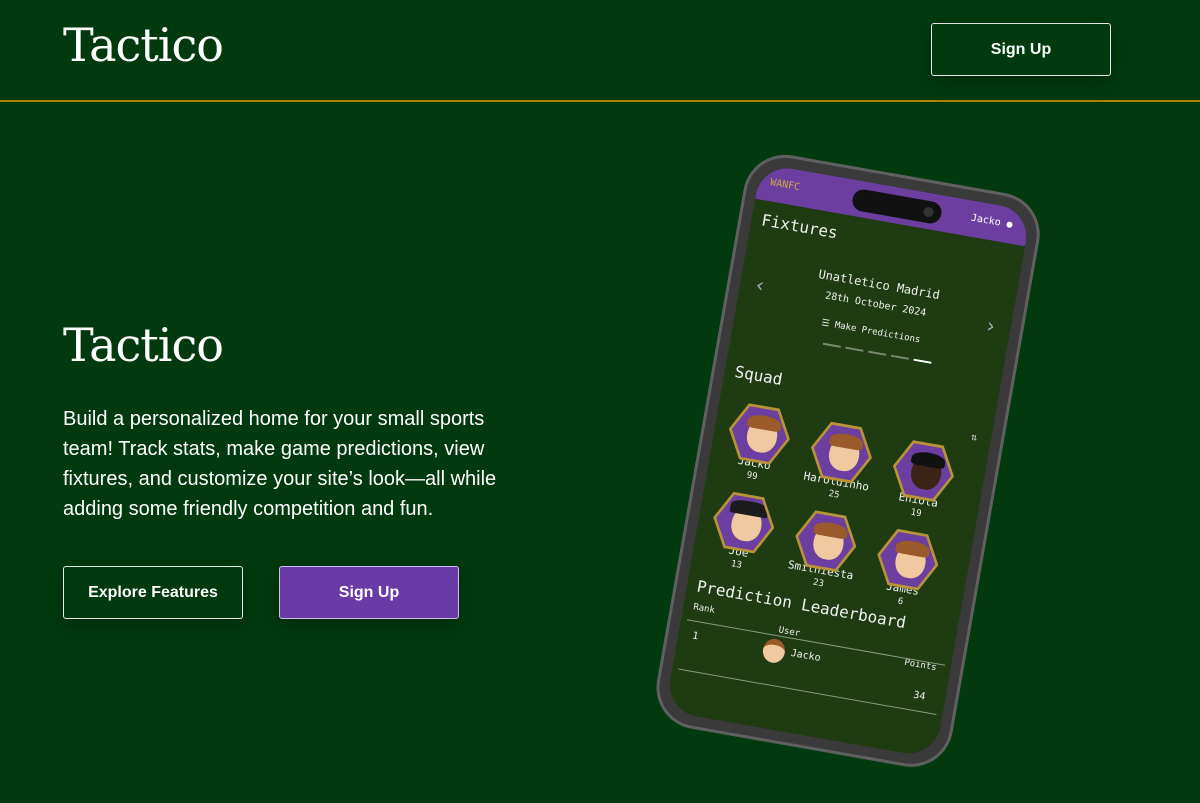 The width and height of the screenshot is (1200, 803). What do you see at coordinates (785, 185) in the screenshot?
I see `club-name: WANFC` at bounding box center [785, 185].